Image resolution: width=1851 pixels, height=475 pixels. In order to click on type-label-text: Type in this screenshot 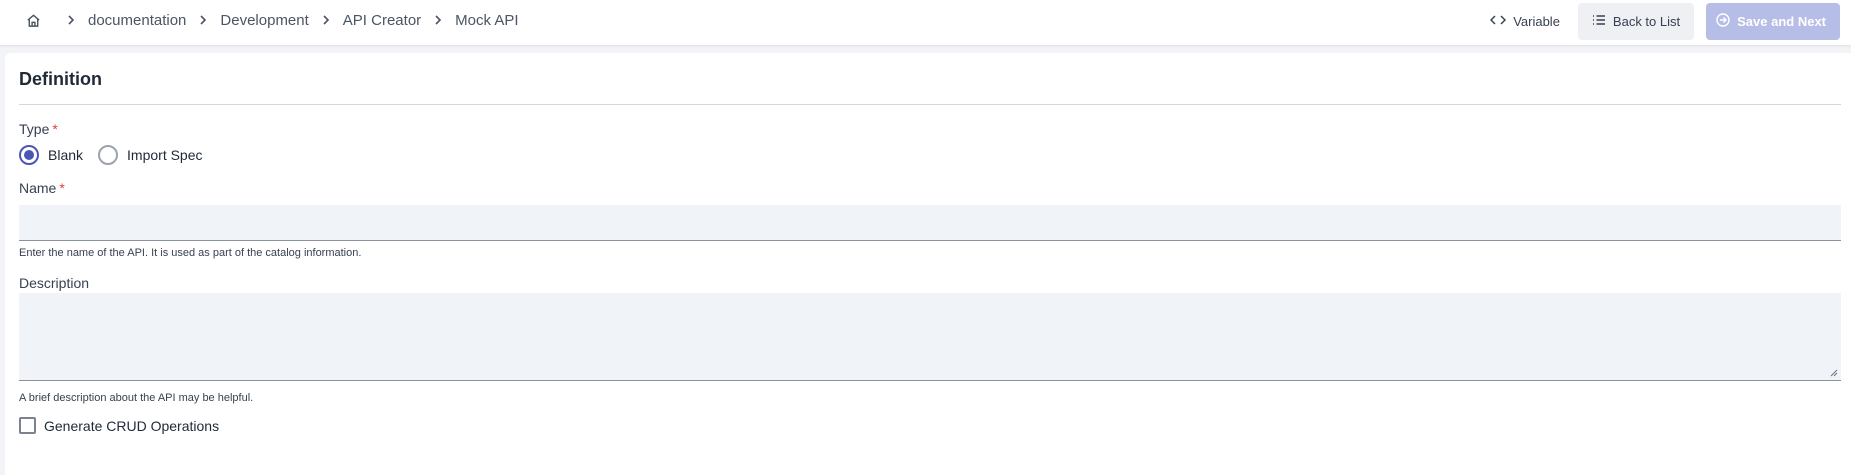, I will do `click(34, 129)`.